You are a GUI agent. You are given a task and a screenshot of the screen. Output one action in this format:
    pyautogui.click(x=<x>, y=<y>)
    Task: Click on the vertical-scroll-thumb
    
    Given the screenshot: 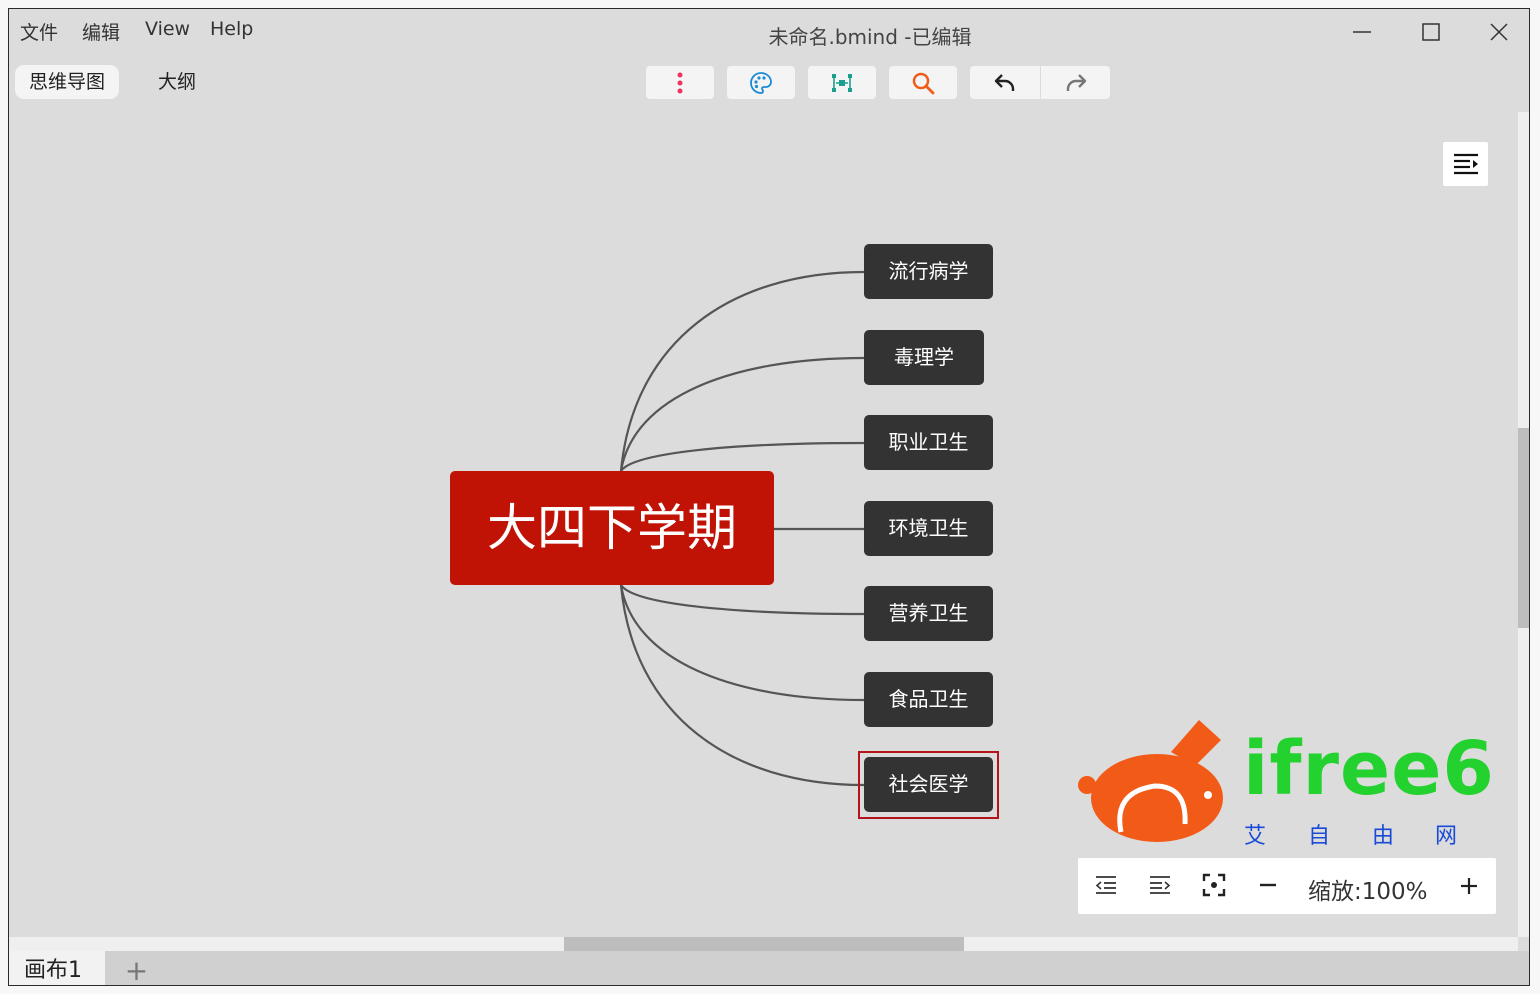 What is the action you would take?
    pyautogui.click(x=1523, y=528)
    